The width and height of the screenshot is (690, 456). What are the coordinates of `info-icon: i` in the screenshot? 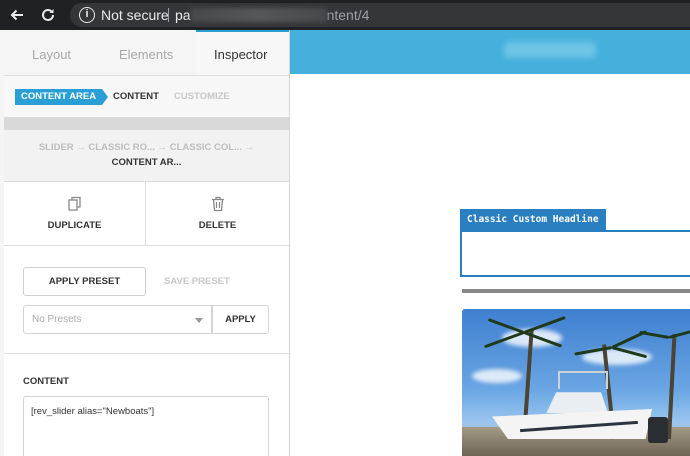 It's located at (87, 15).